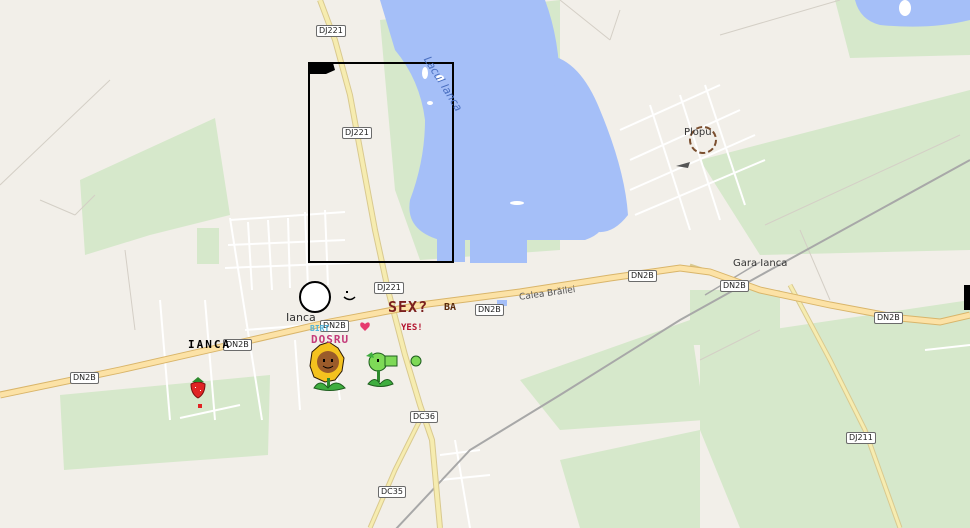  What do you see at coordinates (698, 132) in the screenshot?
I see `place-label-village: Plopu` at bounding box center [698, 132].